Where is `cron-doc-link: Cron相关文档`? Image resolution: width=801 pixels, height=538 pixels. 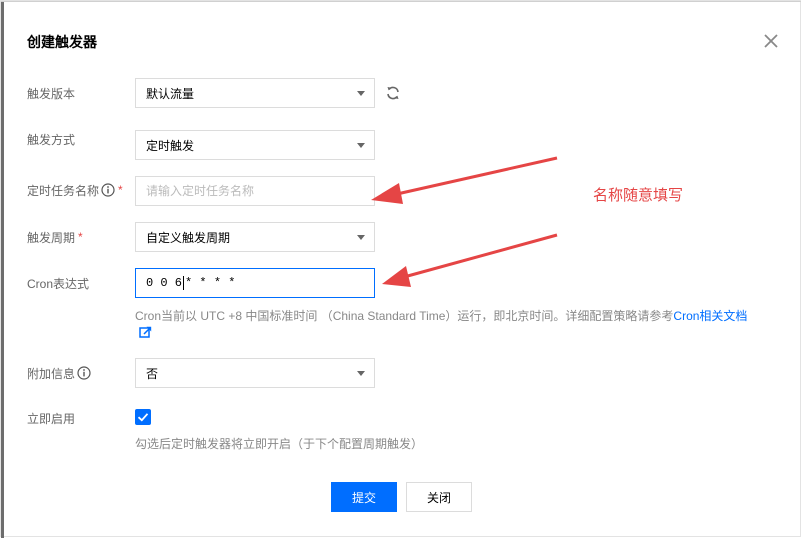 cron-doc-link: Cron相关文档 is located at coordinates (710, 316).